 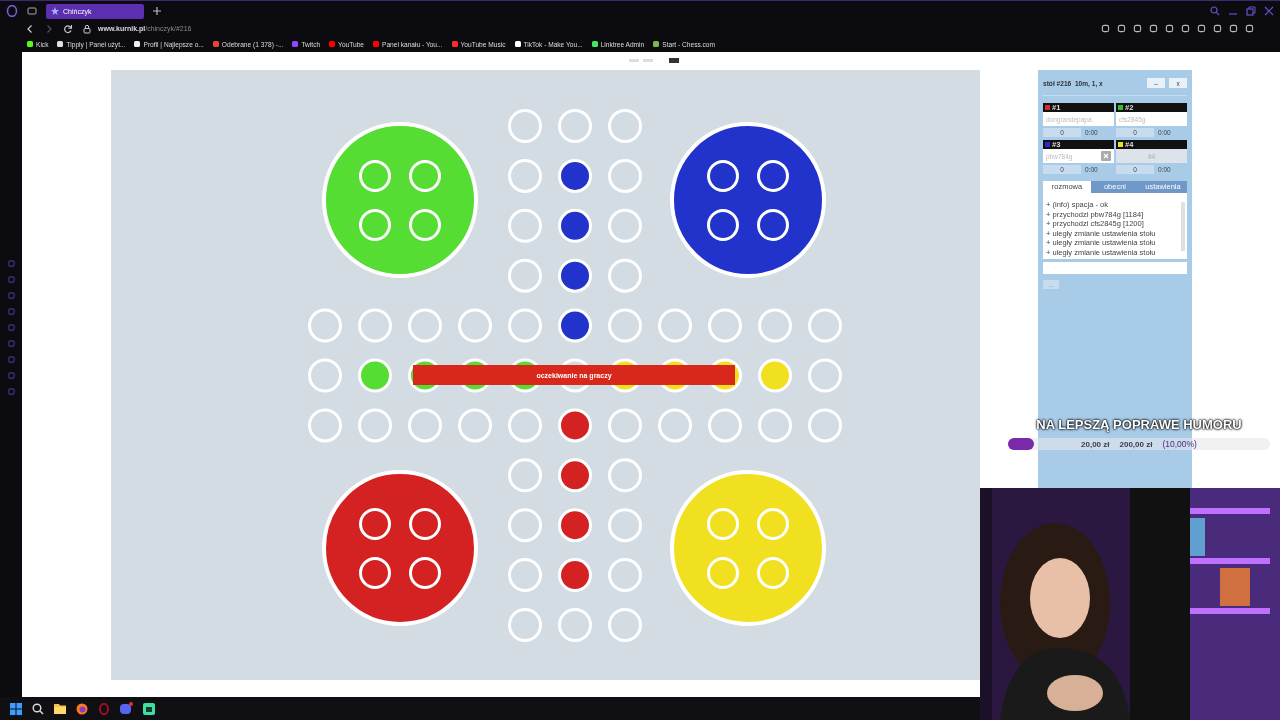 I want to click on forward-icon, so click(x=49, y=28).